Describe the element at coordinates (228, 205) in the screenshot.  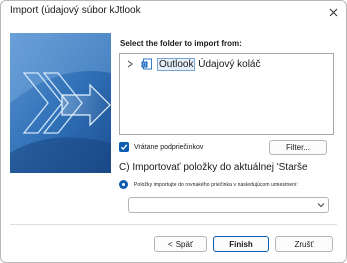
I see `destination-select` at that location.